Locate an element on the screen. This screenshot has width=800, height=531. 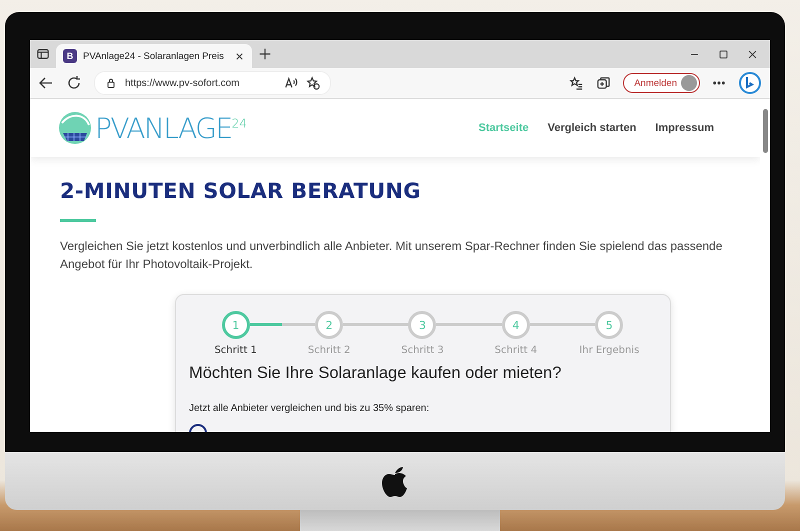
nav-link: Impressum is located at coordinates (684, 128).